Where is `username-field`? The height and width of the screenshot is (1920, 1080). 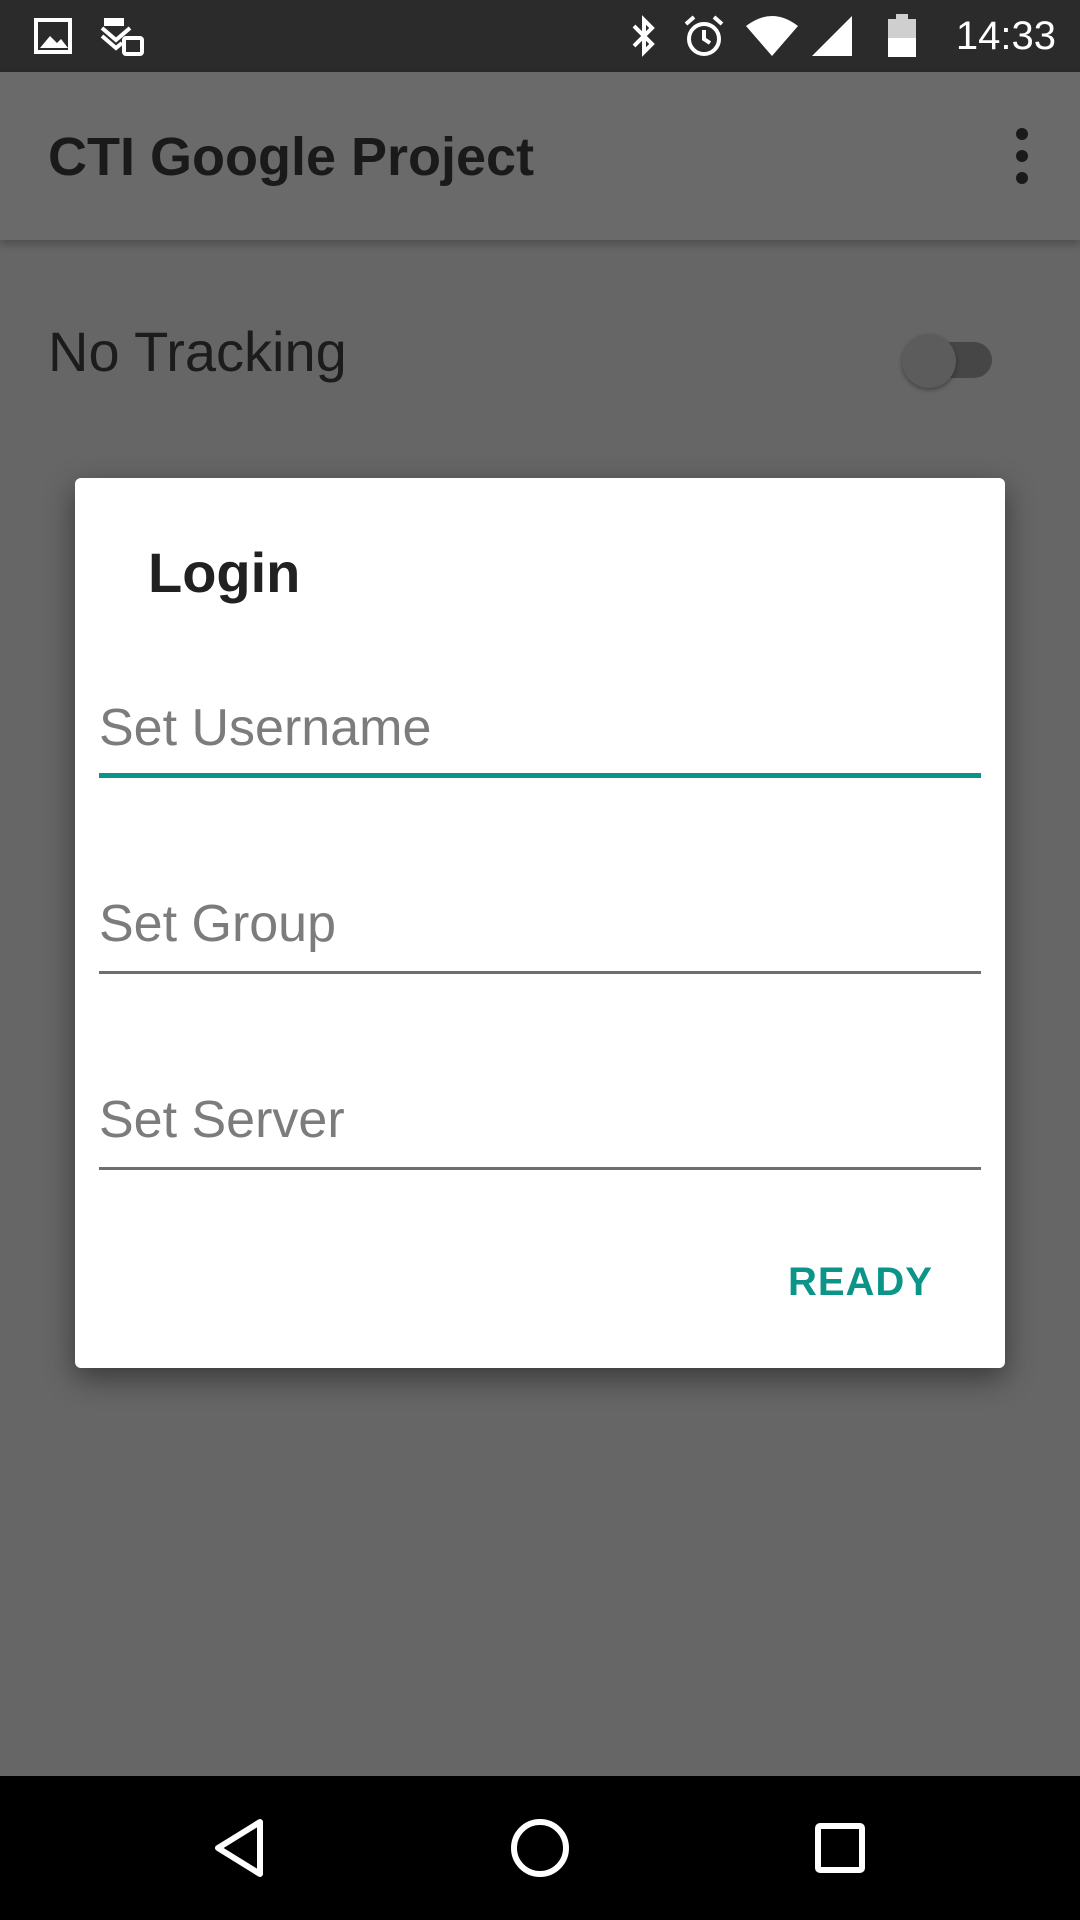
username-field is located at coordinates (540, 733).